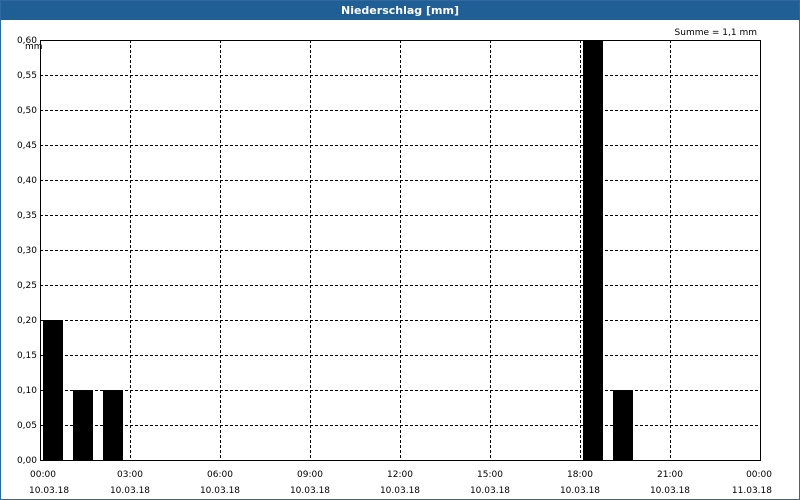 The width and height of the screenshot is (800, 500). What do you see at coordinates (27, 356) in the screenshot?
I see `y-tick-label: 0,15` at bounding box center [27, 356].